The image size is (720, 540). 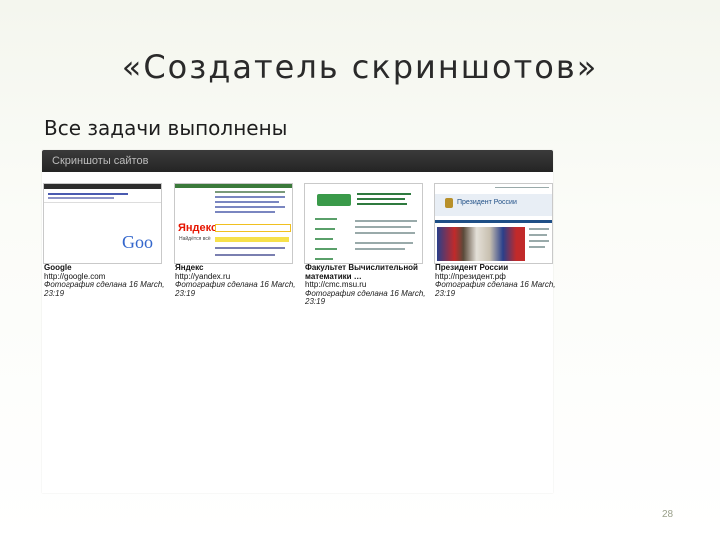 I want to click on screenshot-image-cmc, so click(x=363, y=223).